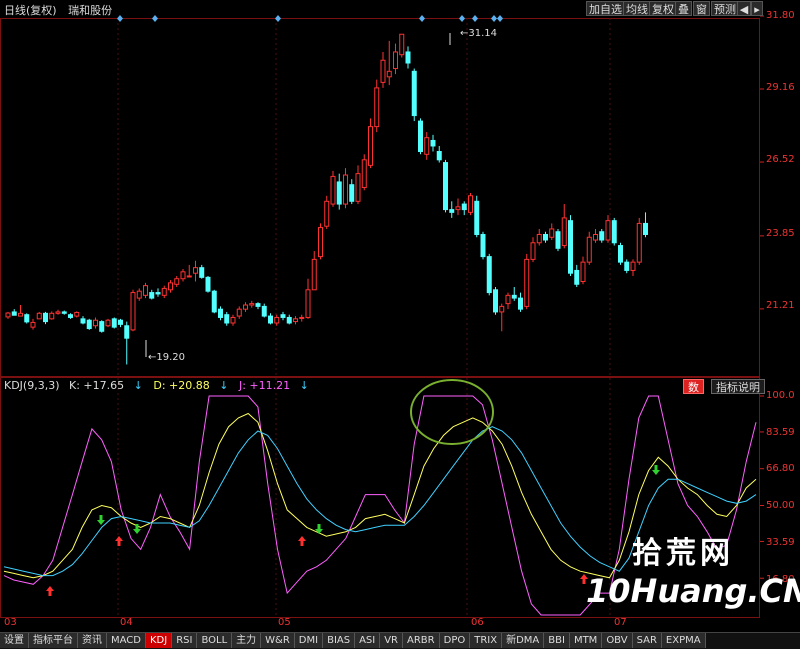  What do you see at coordinates (159, 640) in the screenshot?
I see `tab-kdj: KDJ` at bounding box center [159, 640].